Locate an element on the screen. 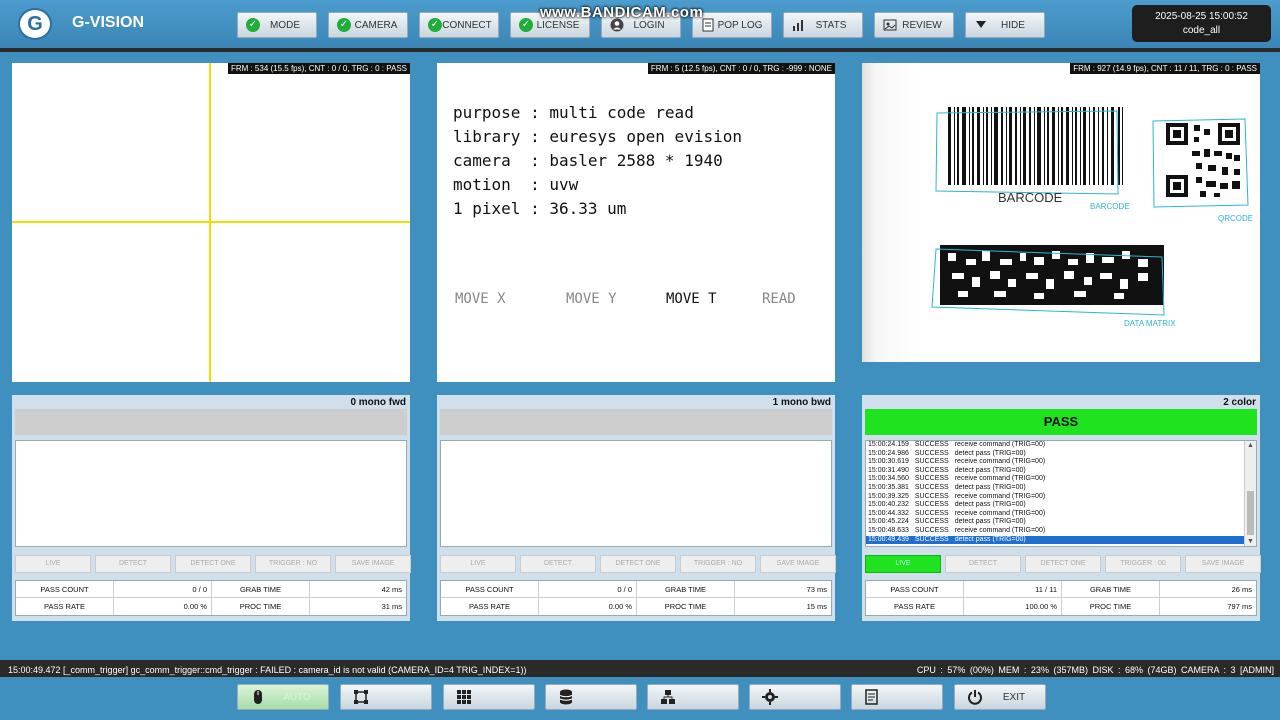 This screenshot has height=720, width=1280. hierarchy-icon is located at coordinates (668, 697).